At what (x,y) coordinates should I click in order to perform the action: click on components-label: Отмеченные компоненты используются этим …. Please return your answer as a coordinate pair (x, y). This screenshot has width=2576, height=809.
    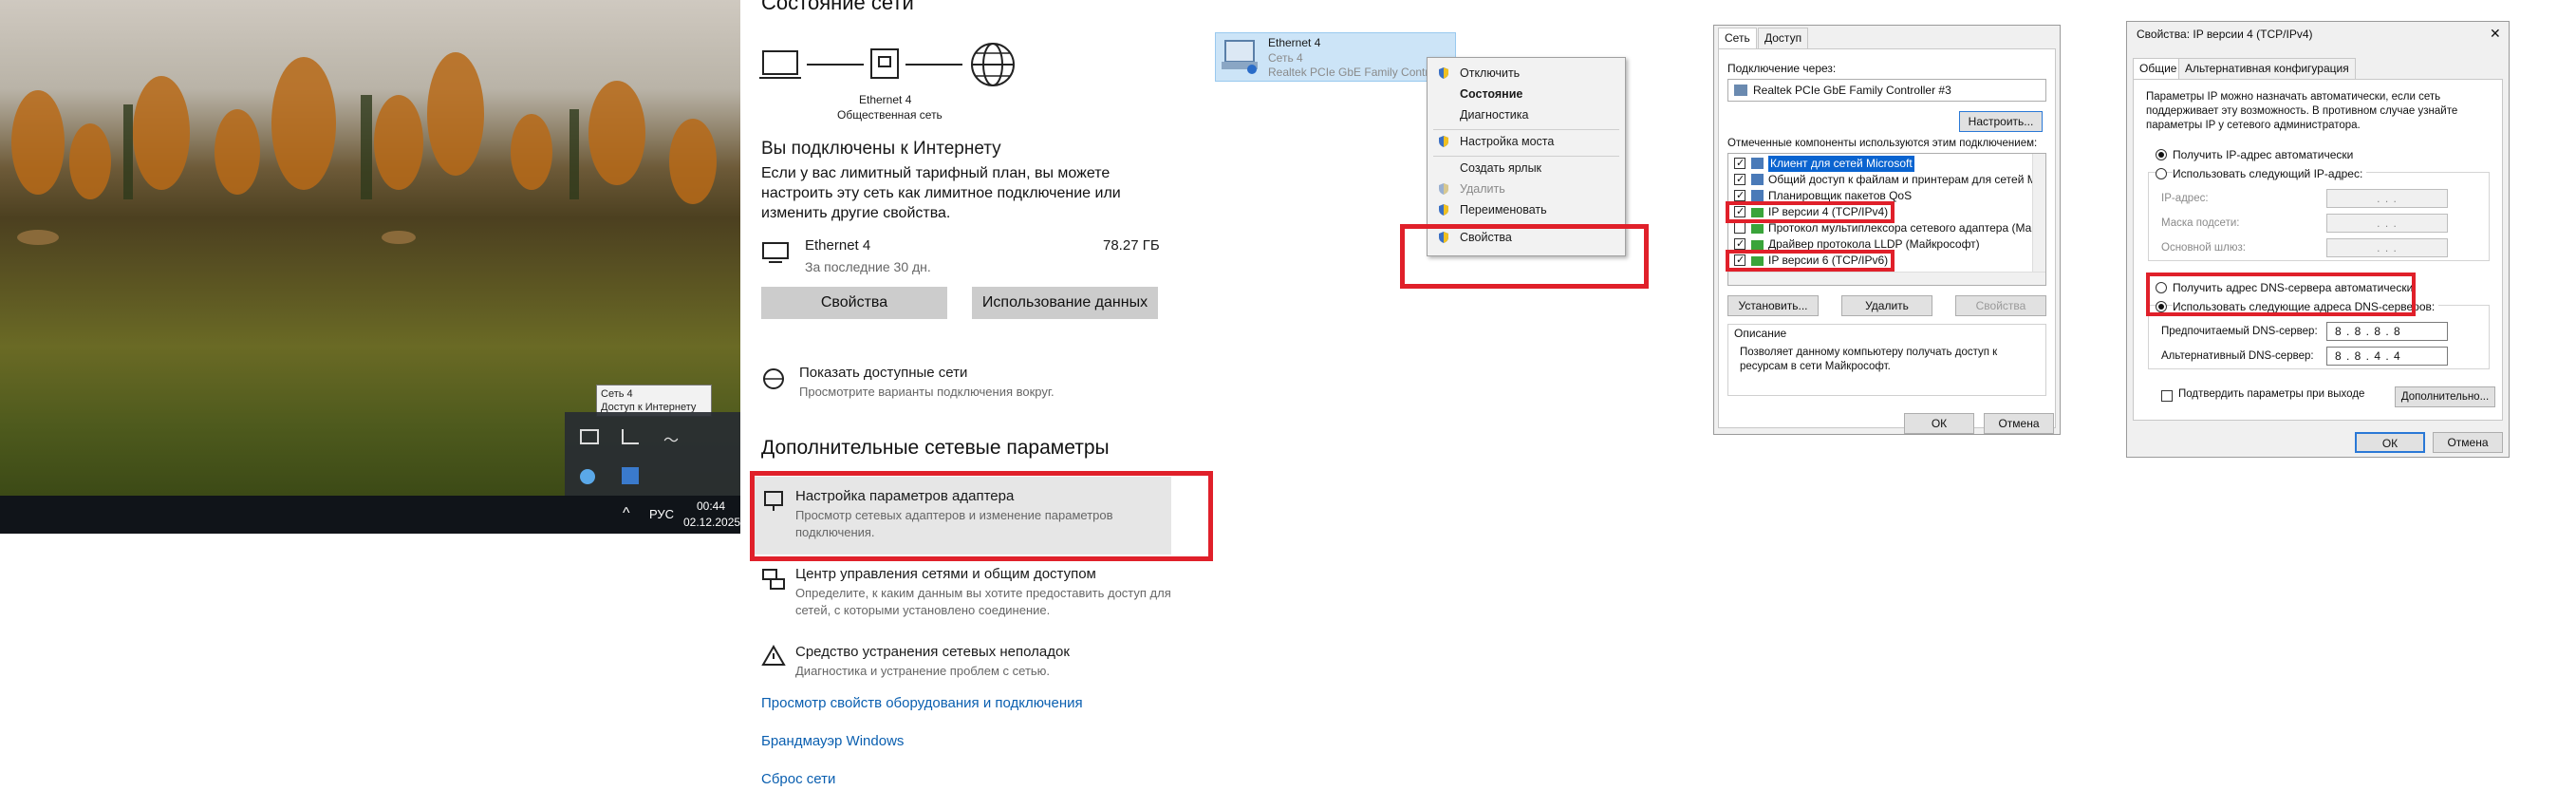
    Looking at the image, I should click on (1883, 144).